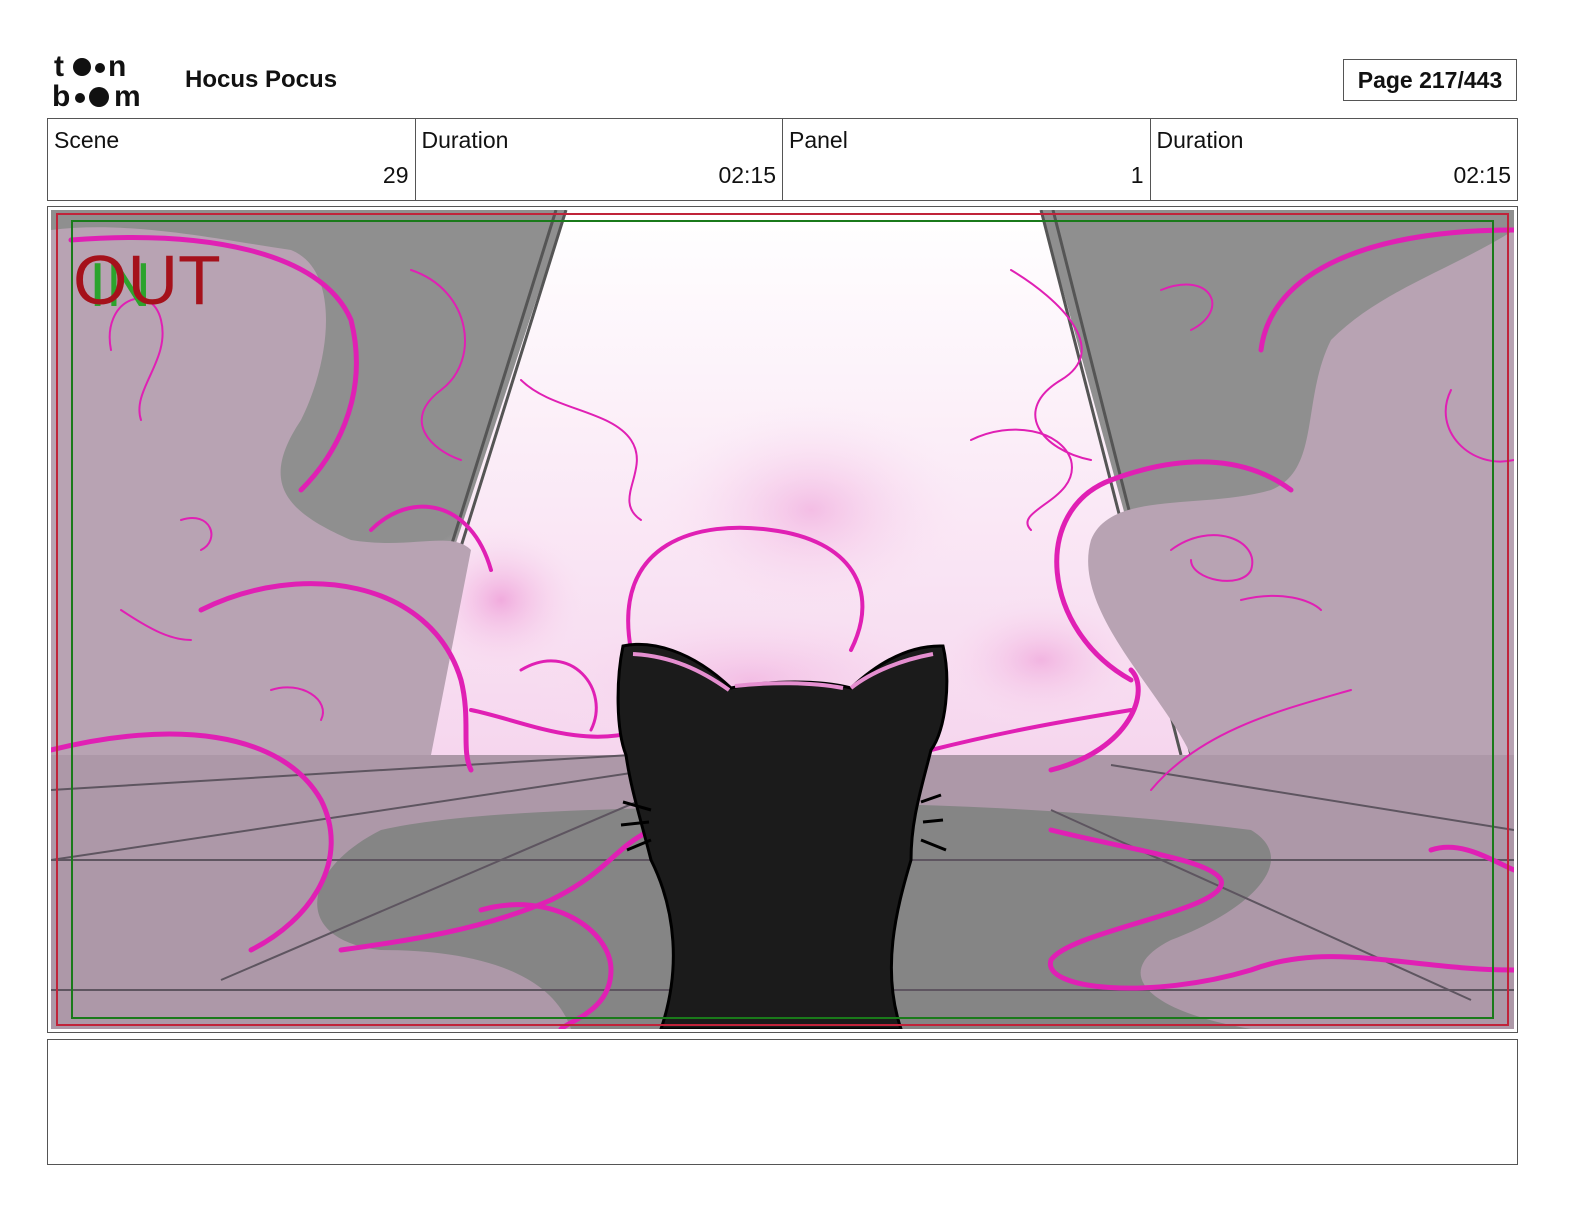  I want to click on panel-duration-cell: Duration 02:15, so click(1333, 159).